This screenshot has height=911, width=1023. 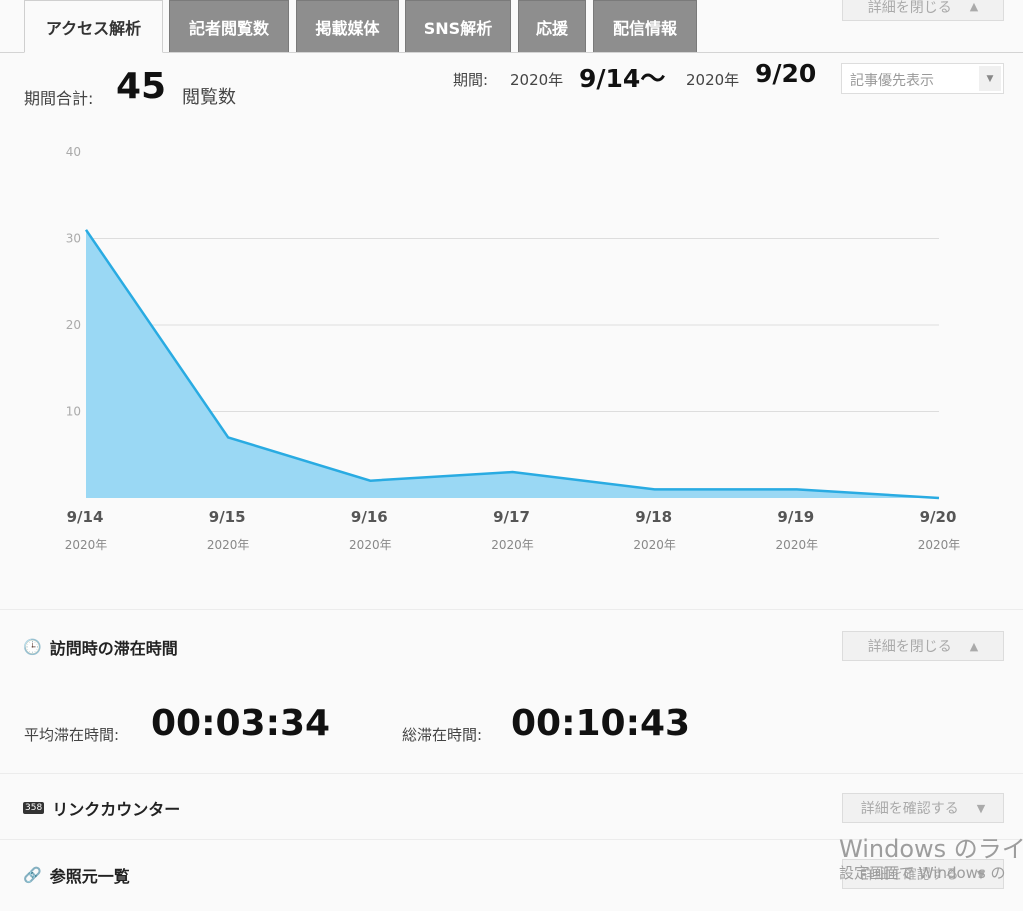 I want to click on y-tick-label: 40, so click(x=73, y=152).